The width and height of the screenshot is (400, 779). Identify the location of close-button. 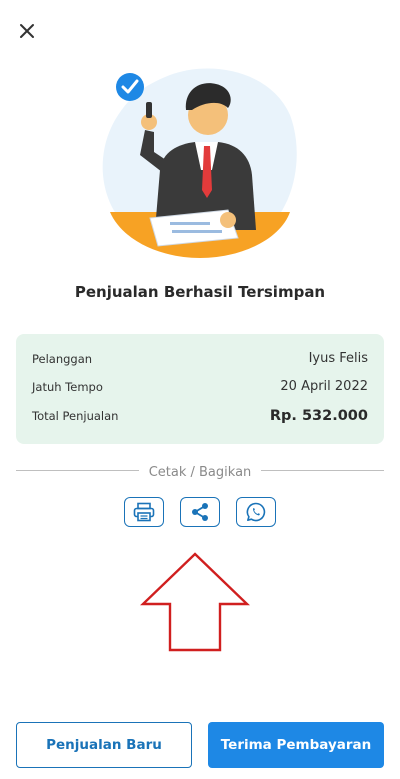
(27, 31).